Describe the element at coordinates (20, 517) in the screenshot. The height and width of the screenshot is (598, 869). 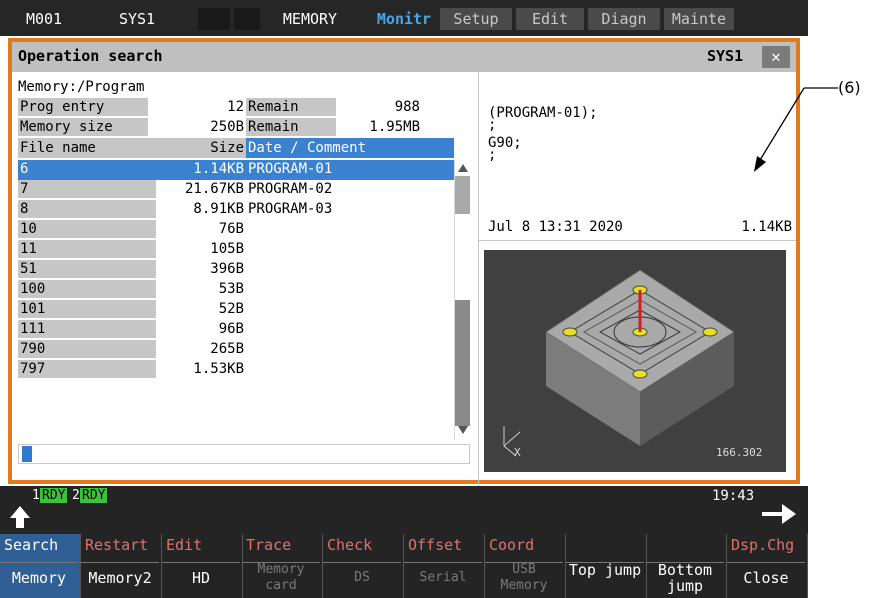
I see `up-arrow-icon` at that location.